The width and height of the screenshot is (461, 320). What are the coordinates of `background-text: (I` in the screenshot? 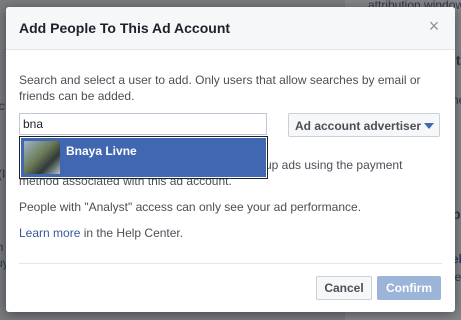 It's located at (3, 174).